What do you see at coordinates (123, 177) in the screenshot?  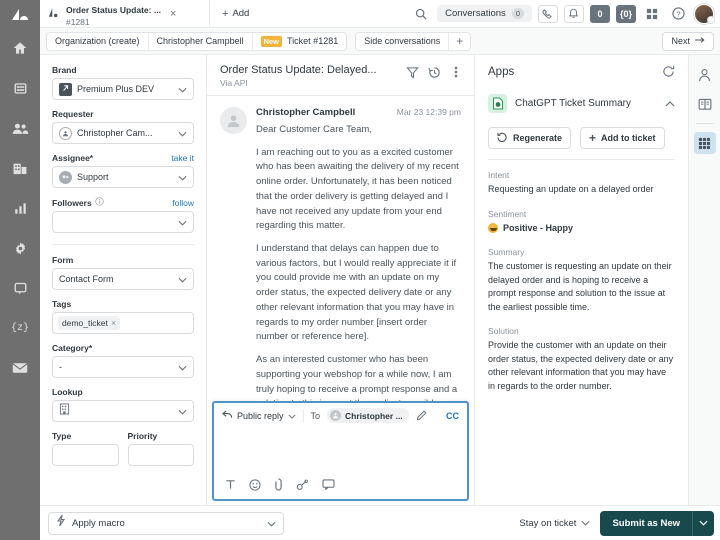 I see `assignee-select: Support` at bounding box center [123, 177].